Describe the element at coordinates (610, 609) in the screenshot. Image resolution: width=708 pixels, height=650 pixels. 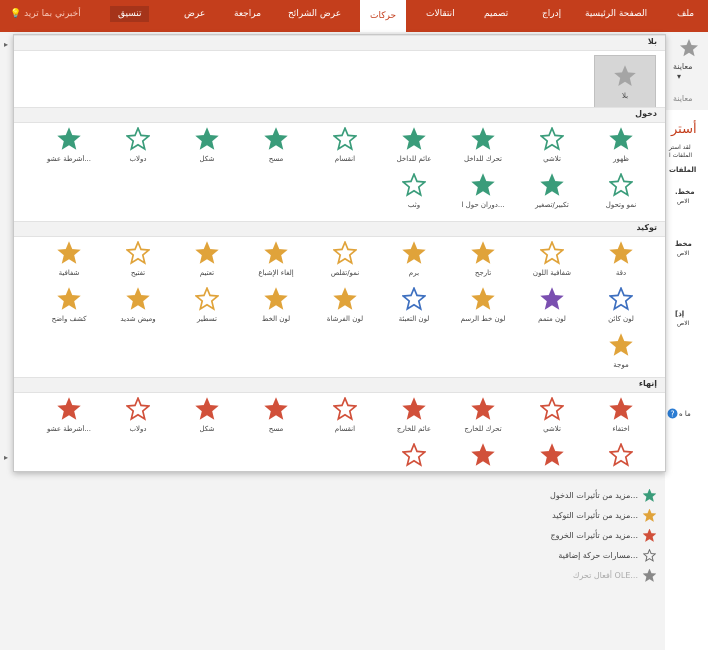
I see `status-bar` at that location.